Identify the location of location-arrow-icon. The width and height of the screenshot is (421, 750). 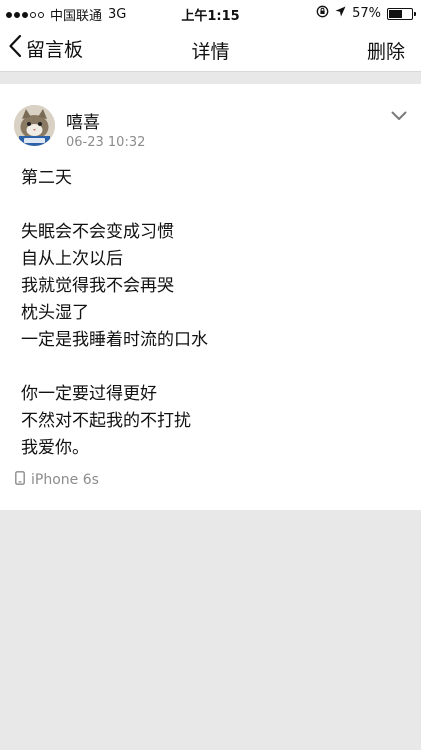
(340, 13).